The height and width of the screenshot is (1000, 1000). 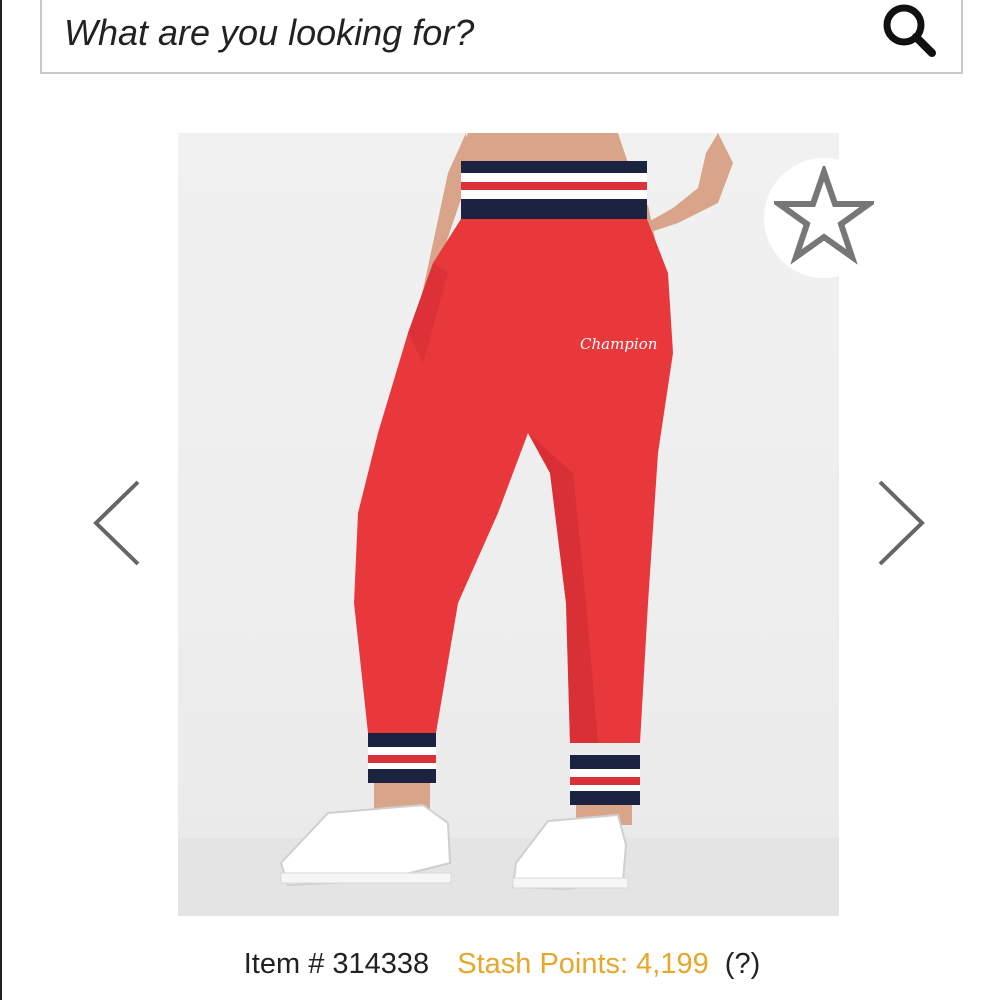 I want to click on item-number: Item # 314338, so click(x=336, y=964).